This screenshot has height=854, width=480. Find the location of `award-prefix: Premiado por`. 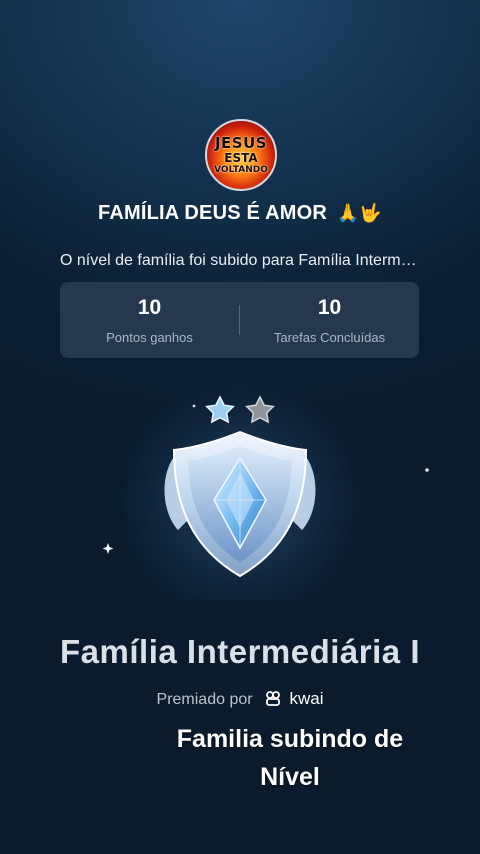

award-prefix: Premiado por is located at coordinates (204, 699).